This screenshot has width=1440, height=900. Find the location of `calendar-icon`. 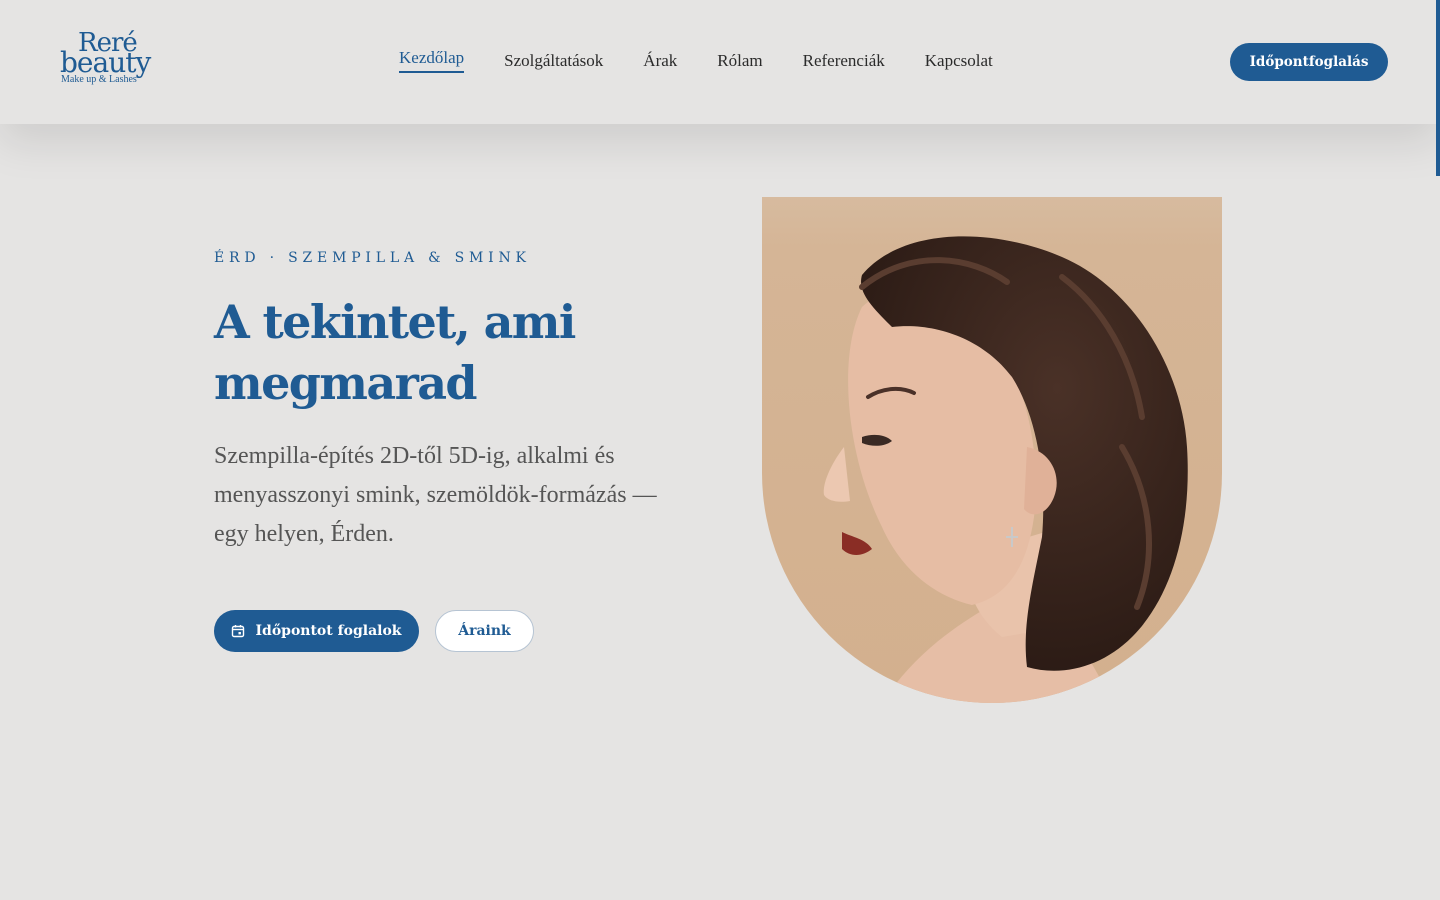

calendar-icon is located at coordinates (238, 631).